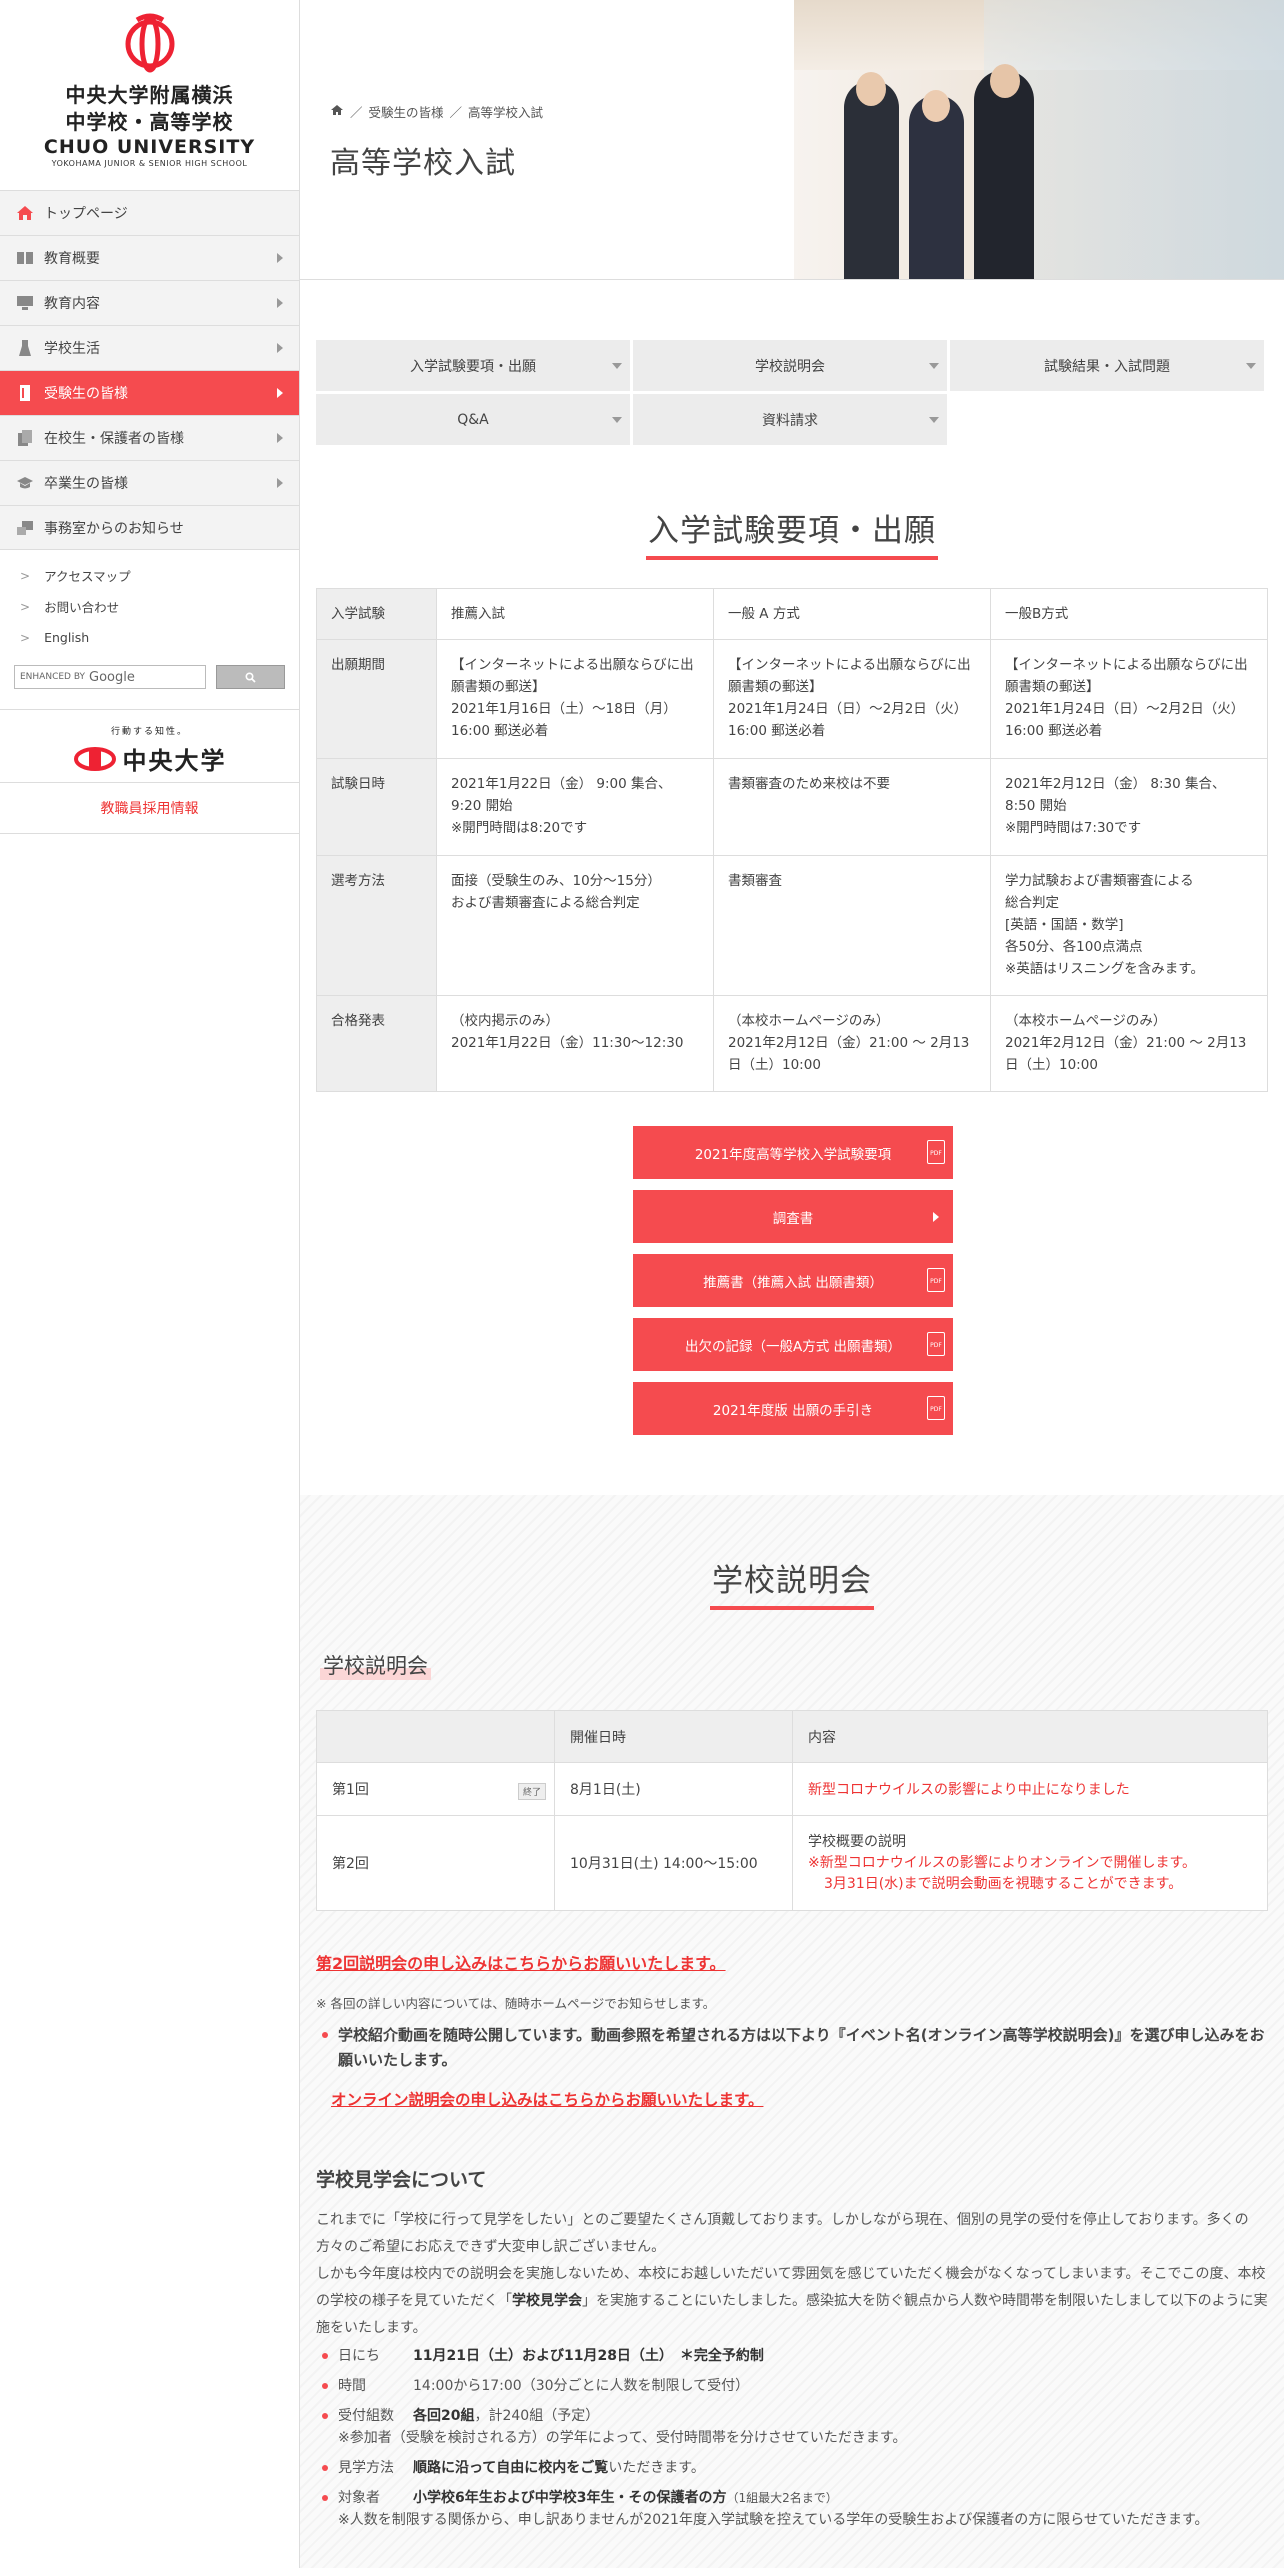 Image resolution: width=1284 pixels, height=2568 pixels. I want to click on item-text: （1組最大2名まで）, so click(782, 2498).